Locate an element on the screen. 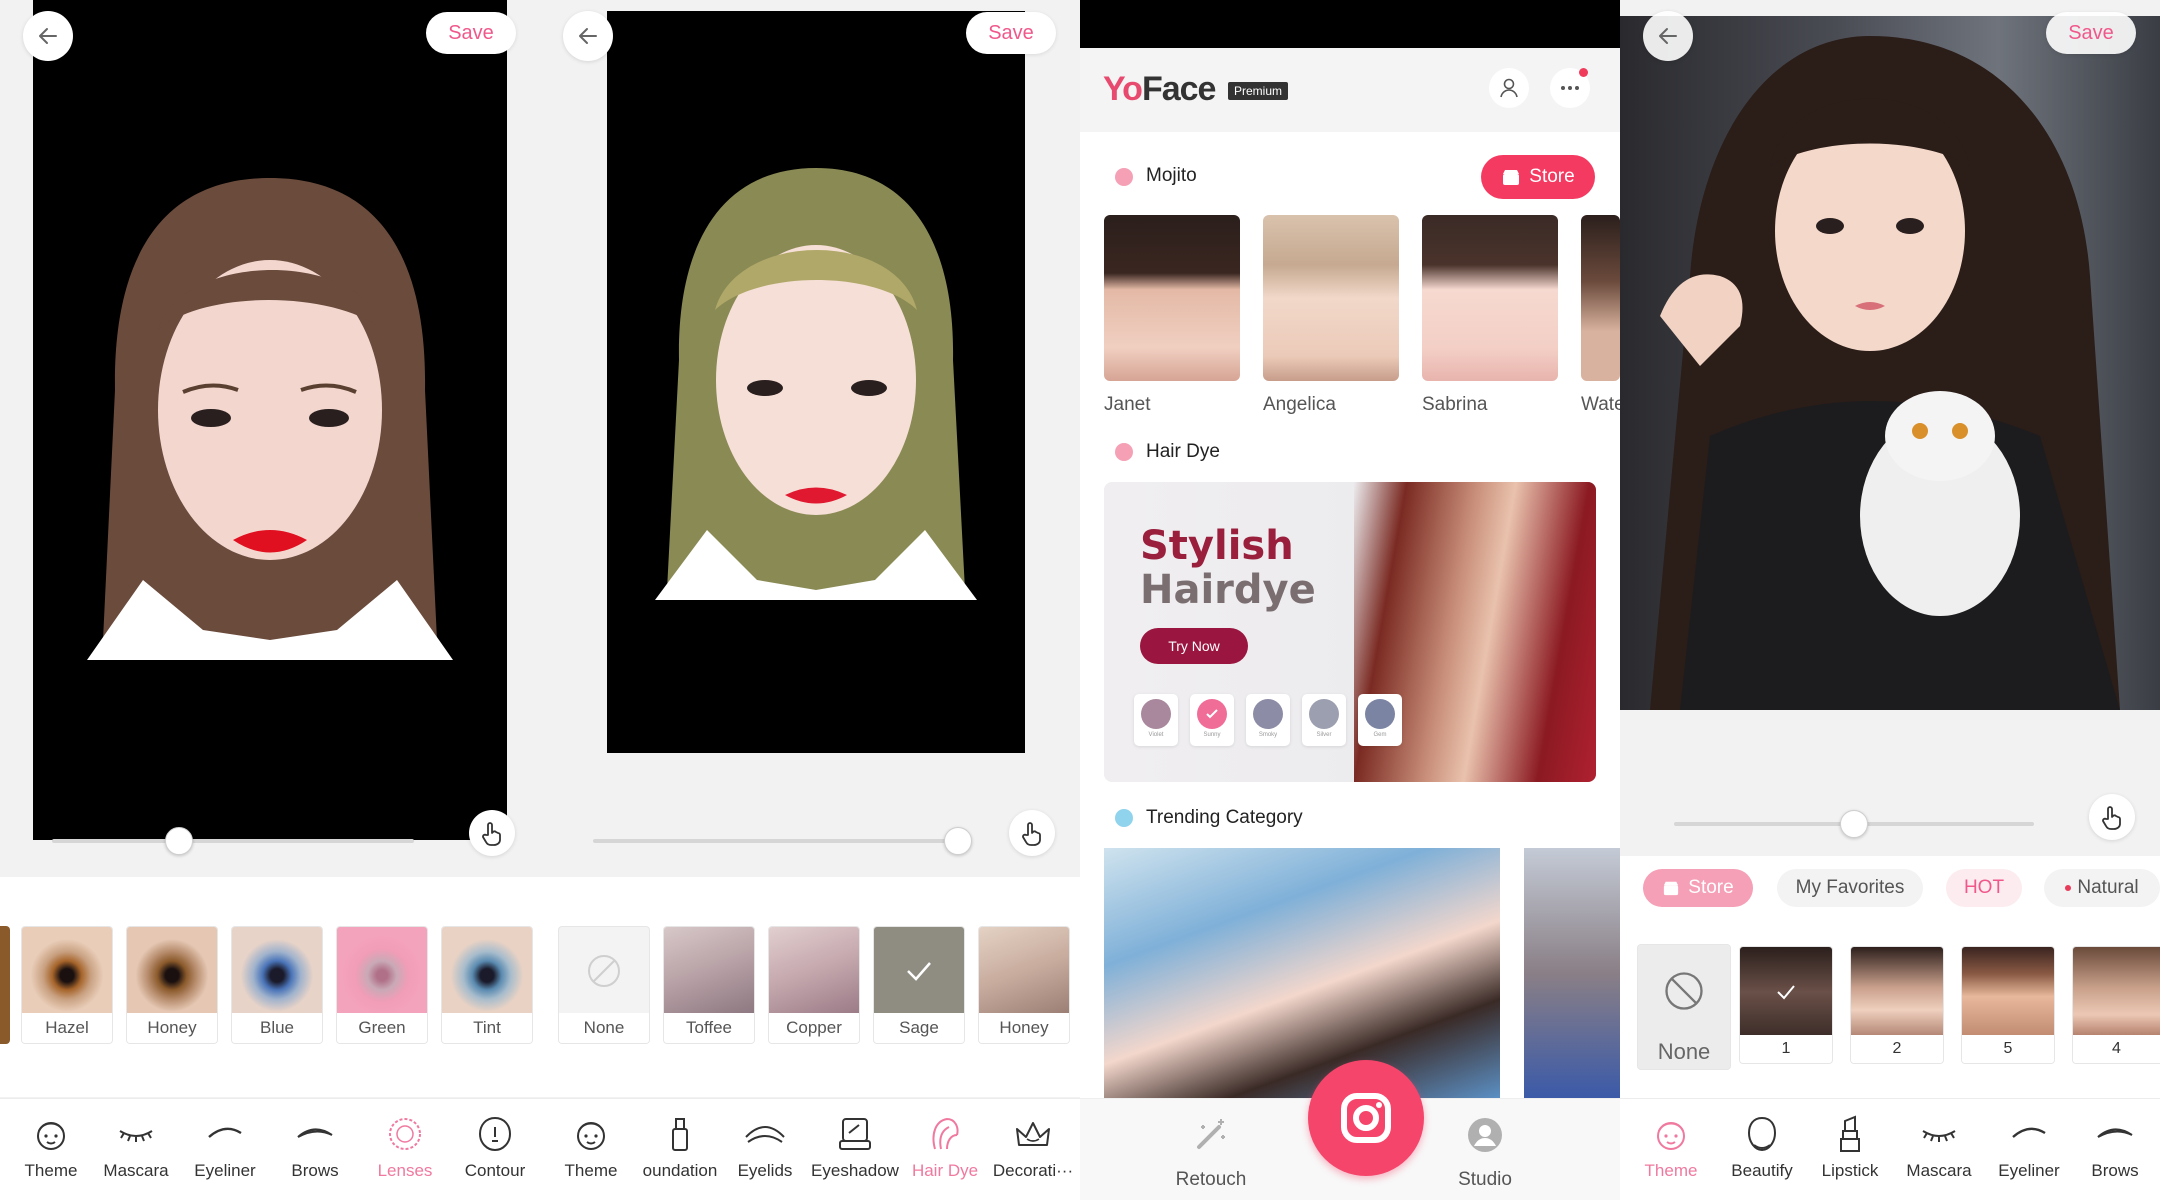  beautify-face-icon is located at coordinates (1762, 1134).